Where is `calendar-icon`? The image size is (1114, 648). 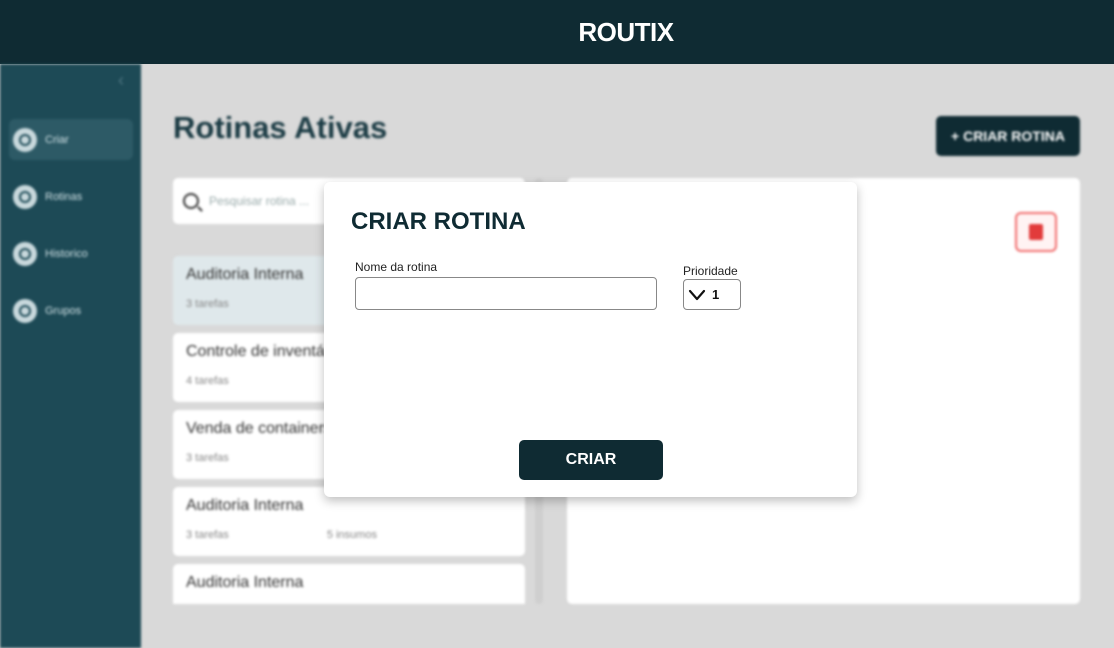
calendar-icon is located at coordinates (25, 196).